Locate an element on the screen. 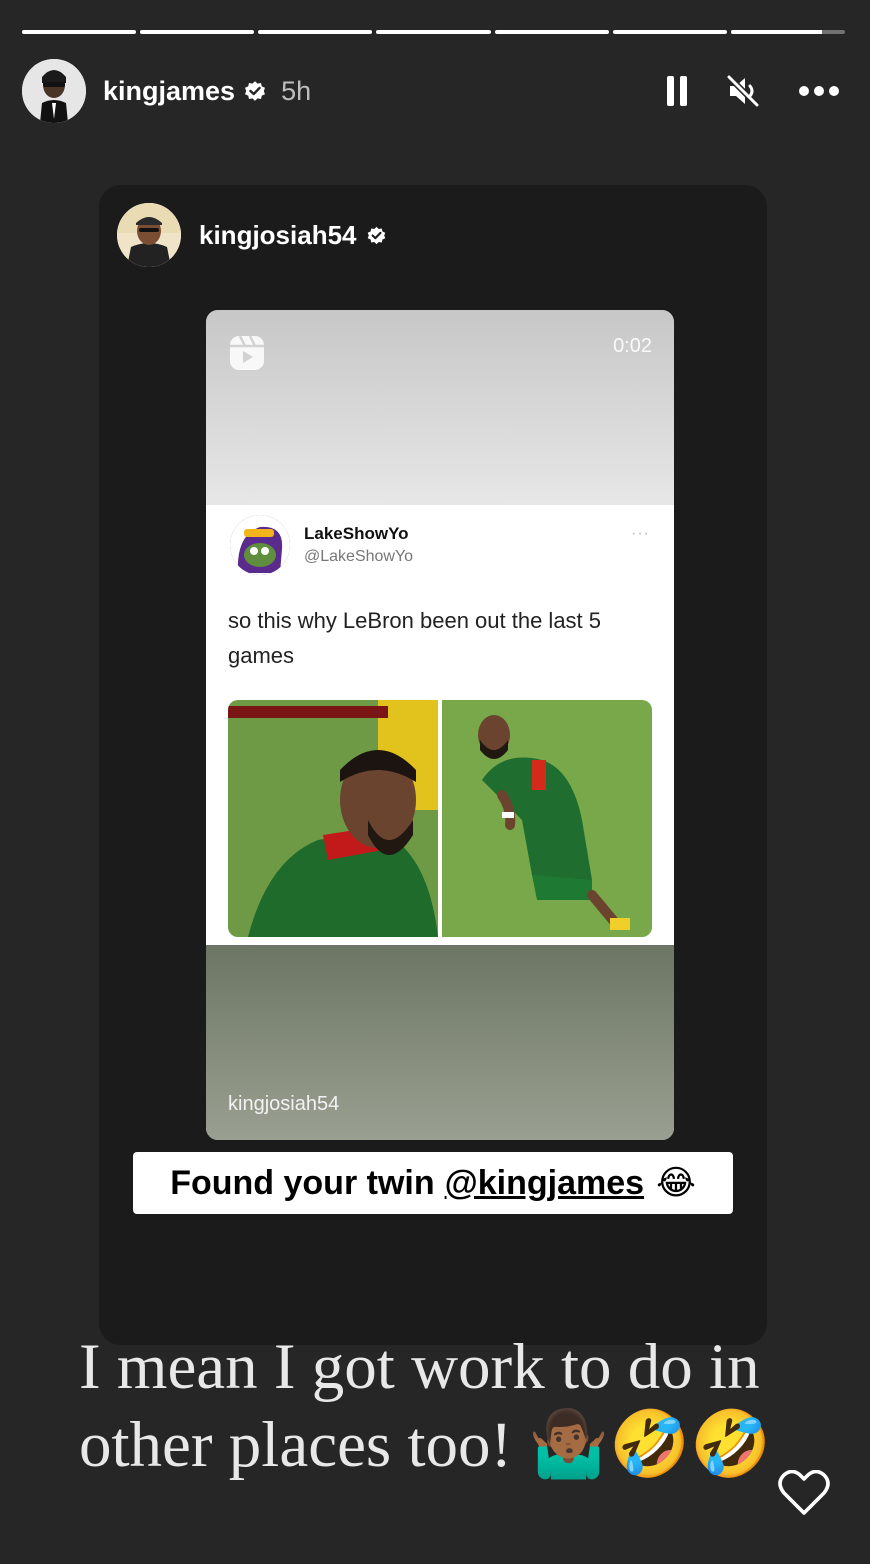 The width and height of the screenshot is (870, 1564). text-sticker: Found your twin @kingjames 😂 is located at coordinates (433, 1183).